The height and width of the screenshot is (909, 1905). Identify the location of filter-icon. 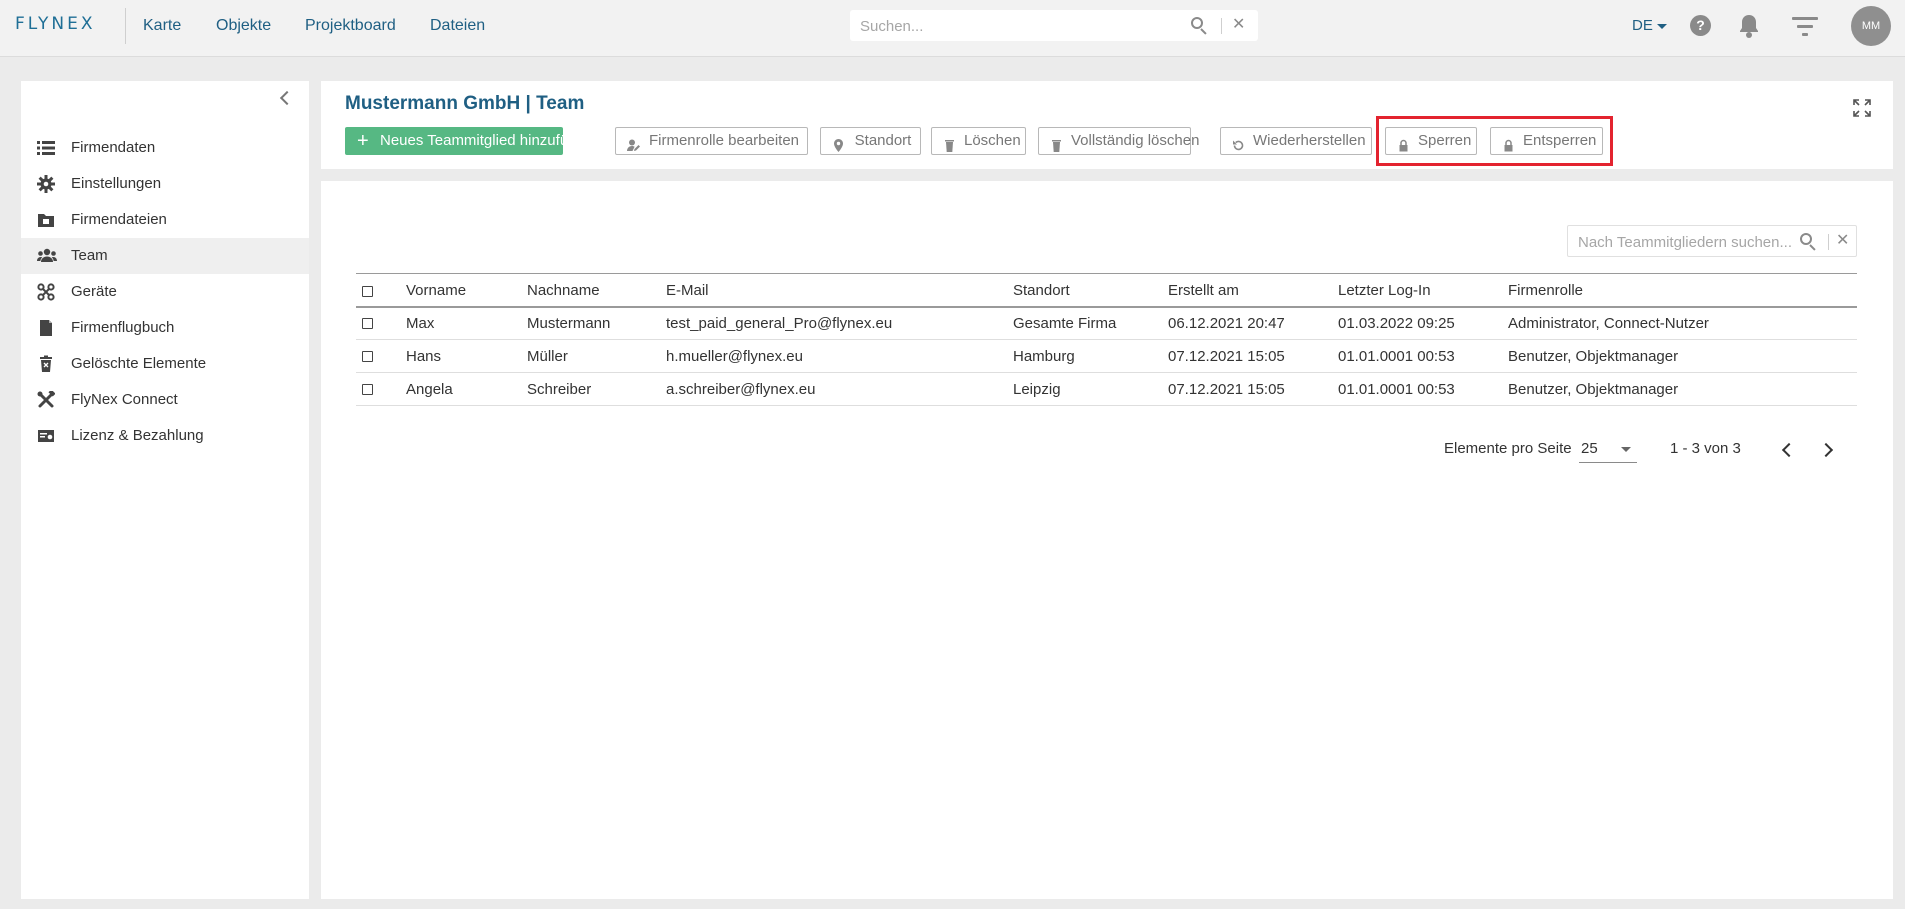
(1805, 27).